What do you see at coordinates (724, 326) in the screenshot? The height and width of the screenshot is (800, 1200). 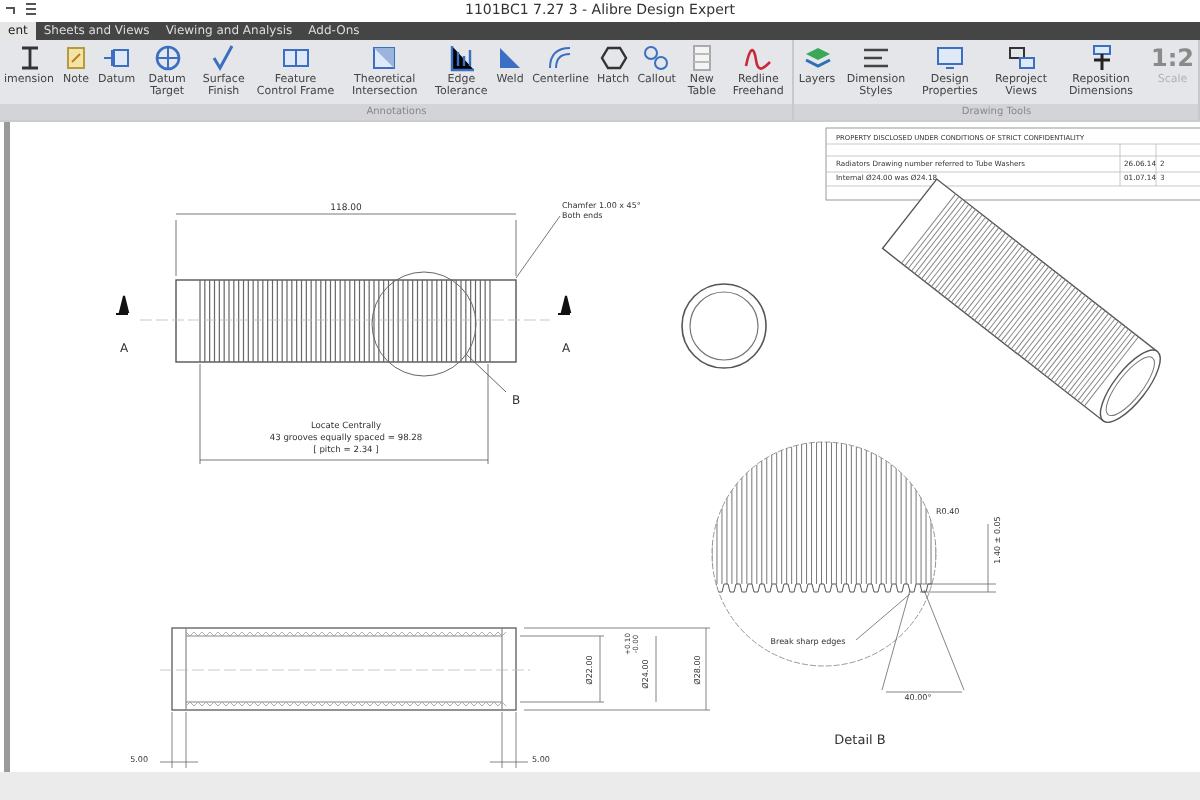 I see `tube-end-drawing` at bounding box center [724, 326].